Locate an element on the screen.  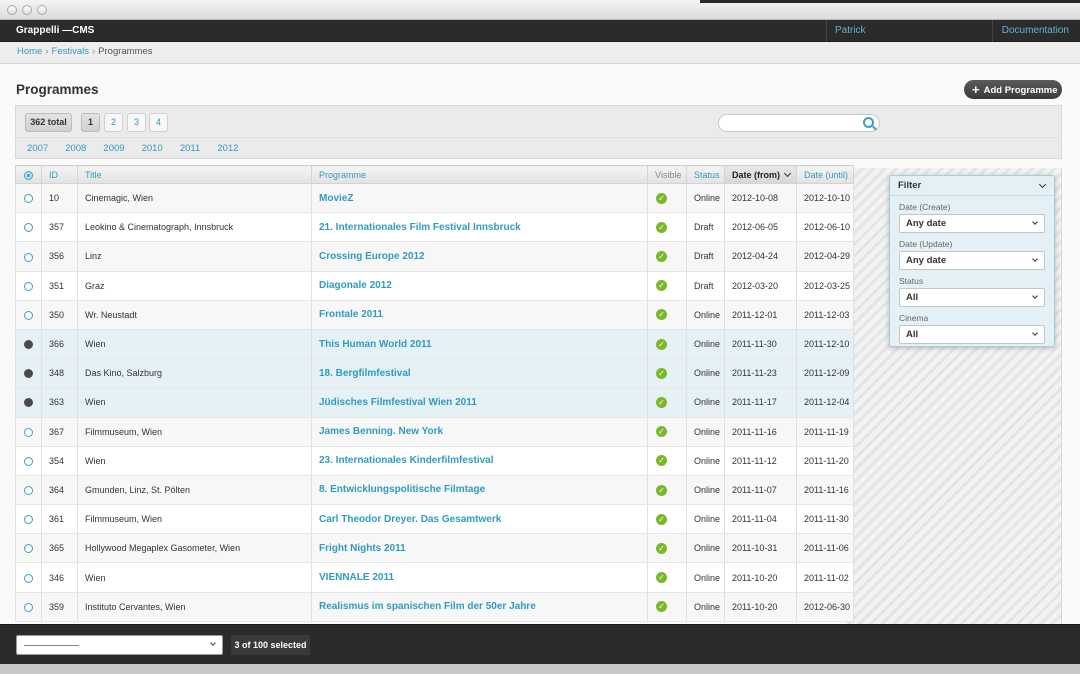
year-link-2012: 2012 is located at coordinates (227, 148).